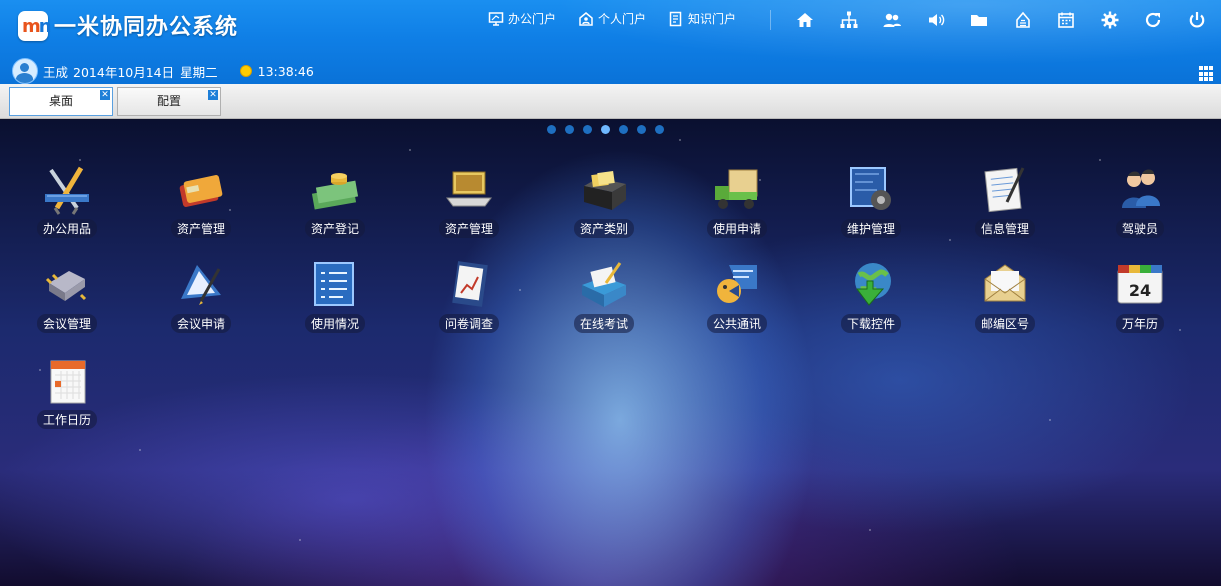 The image size is (1221, 586). Describe the element at coordinates (675, 18) in the screenshot. I see `book-icon` at that location.